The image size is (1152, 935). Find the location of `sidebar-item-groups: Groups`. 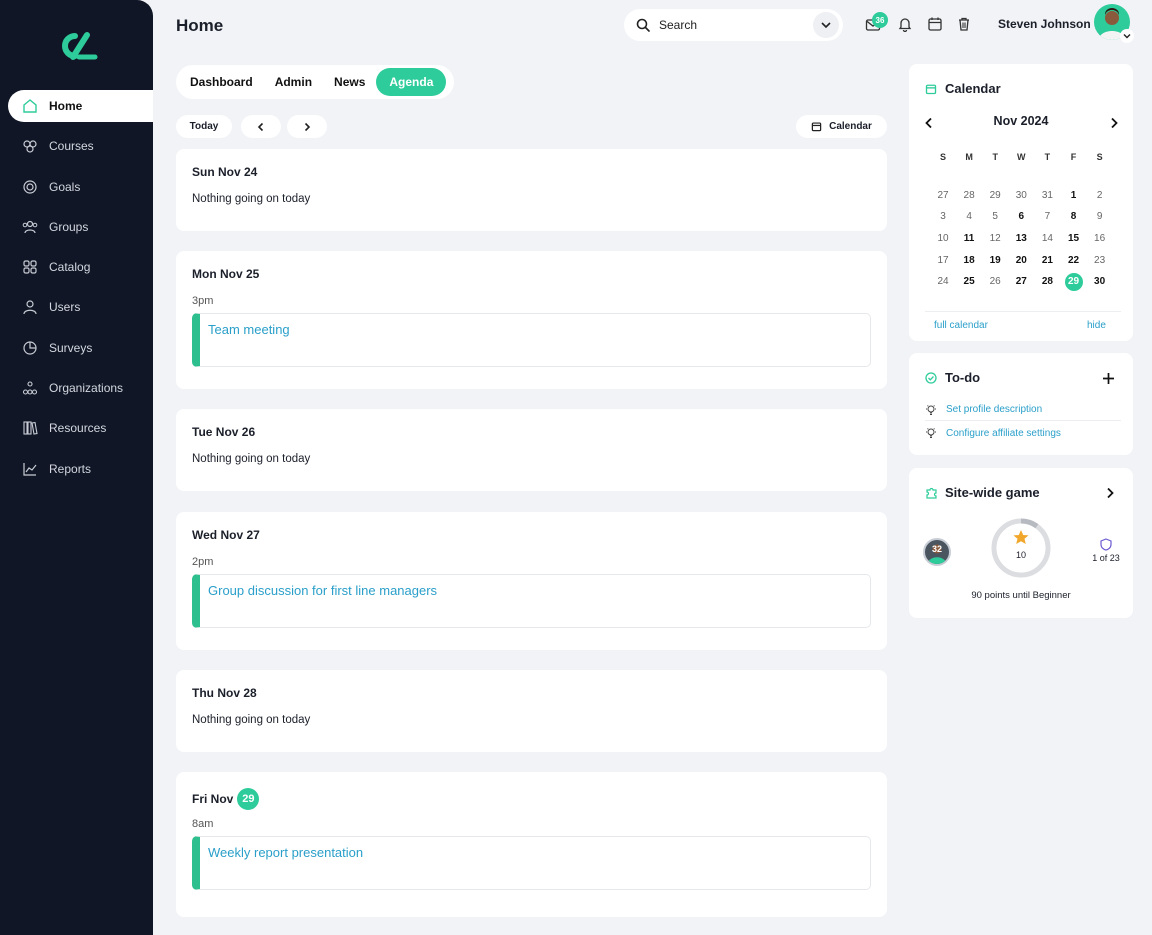

sidebar-item-groups: Groups is located at coordinates (76, 227).